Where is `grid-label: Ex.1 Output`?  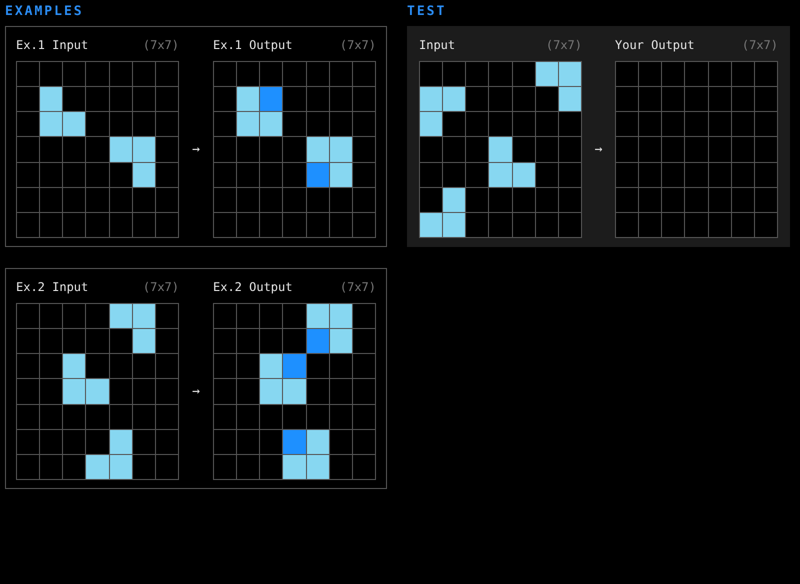 grid-label: Ex.1 Output is located at coordinates (252, 45).